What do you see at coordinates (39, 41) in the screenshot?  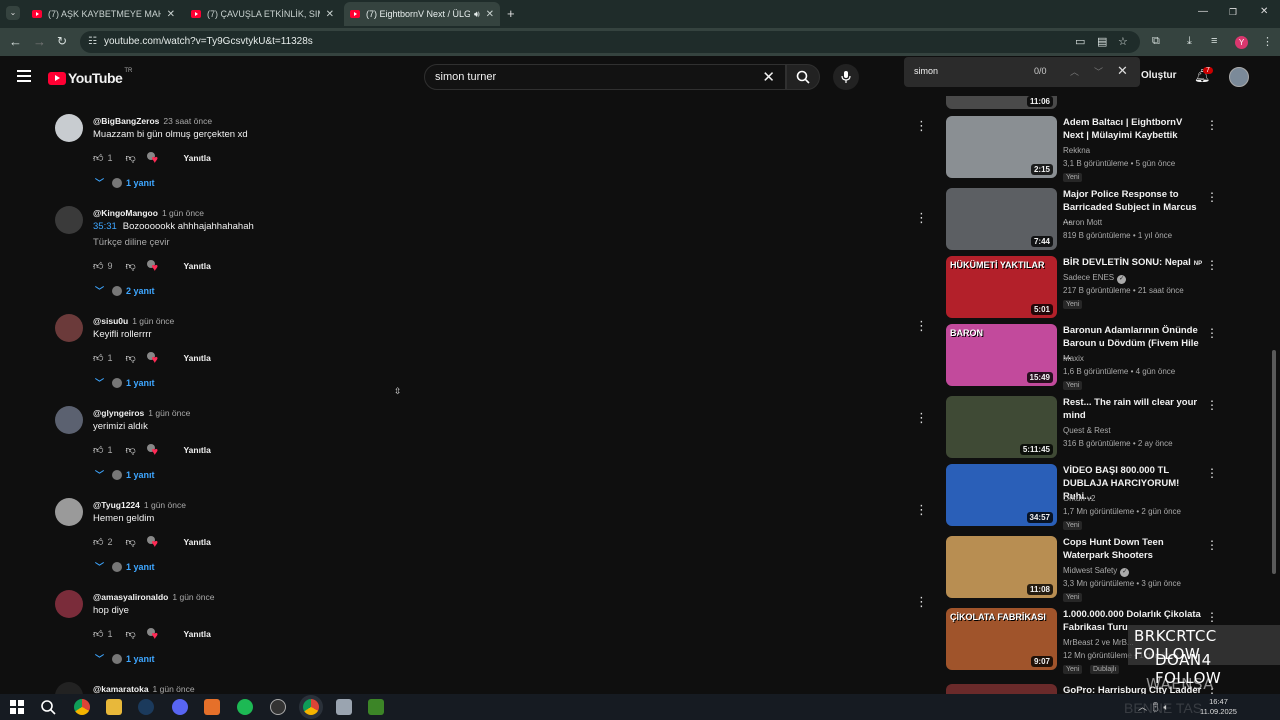 I see `forward-arrow-icon: →` at bounding box center [39, 41].